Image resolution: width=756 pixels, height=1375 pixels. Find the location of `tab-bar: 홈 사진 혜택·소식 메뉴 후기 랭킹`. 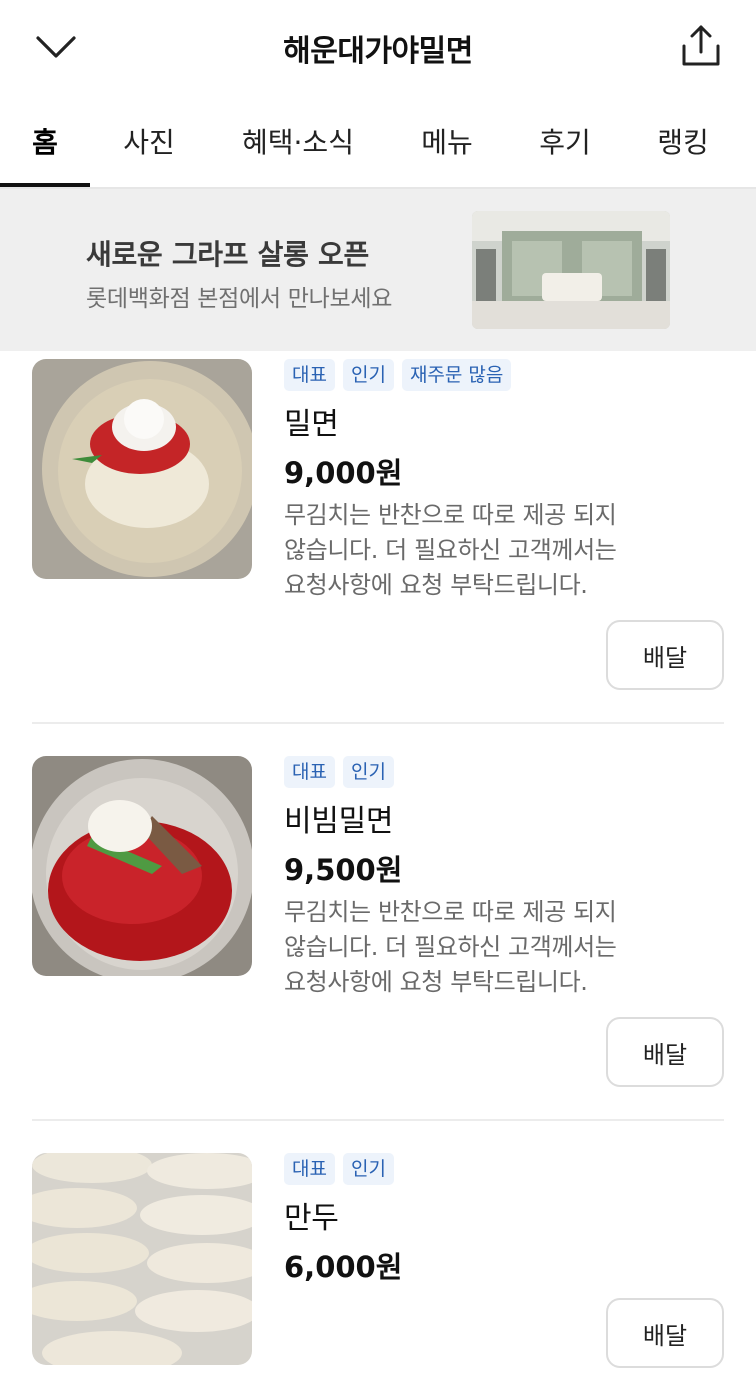

tab-bar: 홈 사진 혜택·소식 메뉴 후기 랭킹 is located at coordinates (378, 142).